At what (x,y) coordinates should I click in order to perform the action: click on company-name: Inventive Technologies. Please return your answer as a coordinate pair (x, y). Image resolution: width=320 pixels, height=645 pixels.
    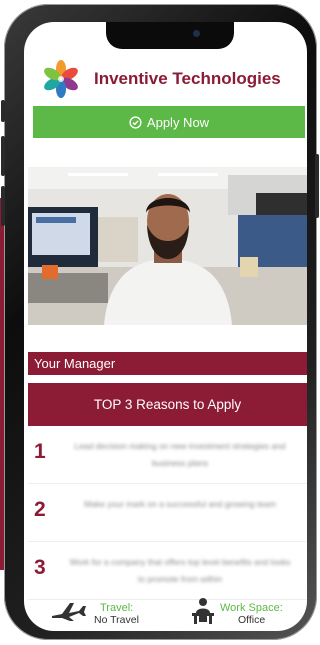
    Looking at the image, I should click on (187, 78).